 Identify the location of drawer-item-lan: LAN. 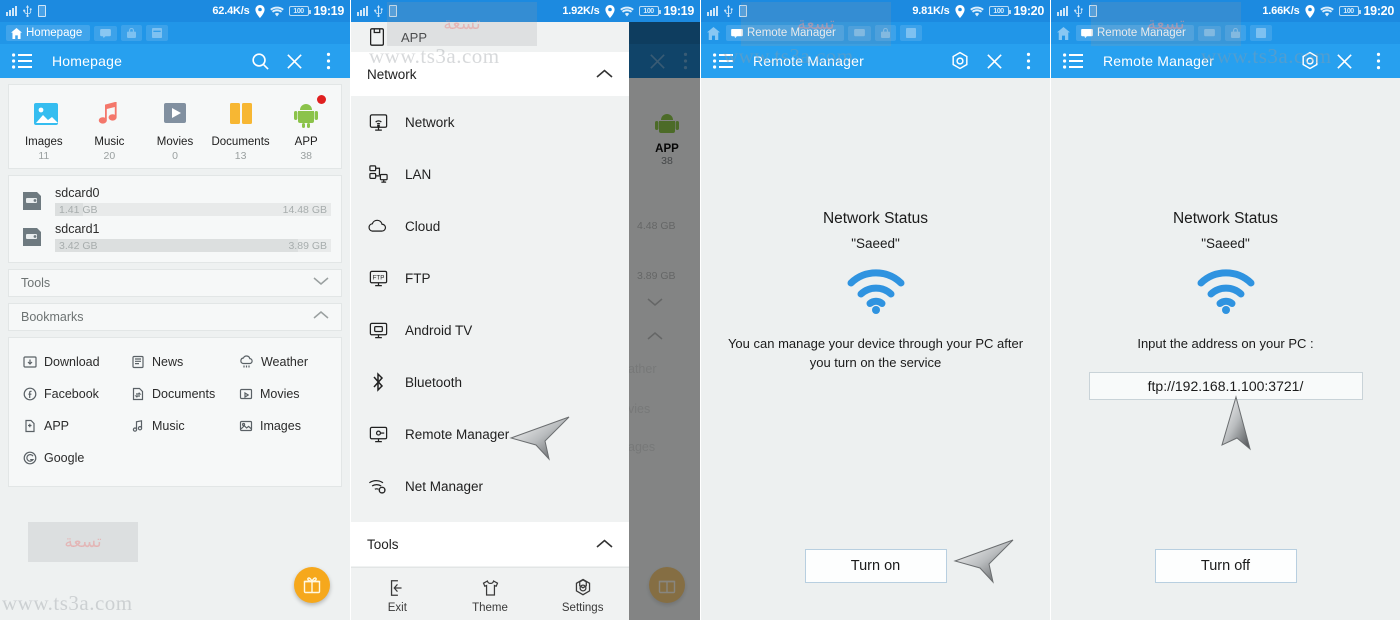
(490, 174).